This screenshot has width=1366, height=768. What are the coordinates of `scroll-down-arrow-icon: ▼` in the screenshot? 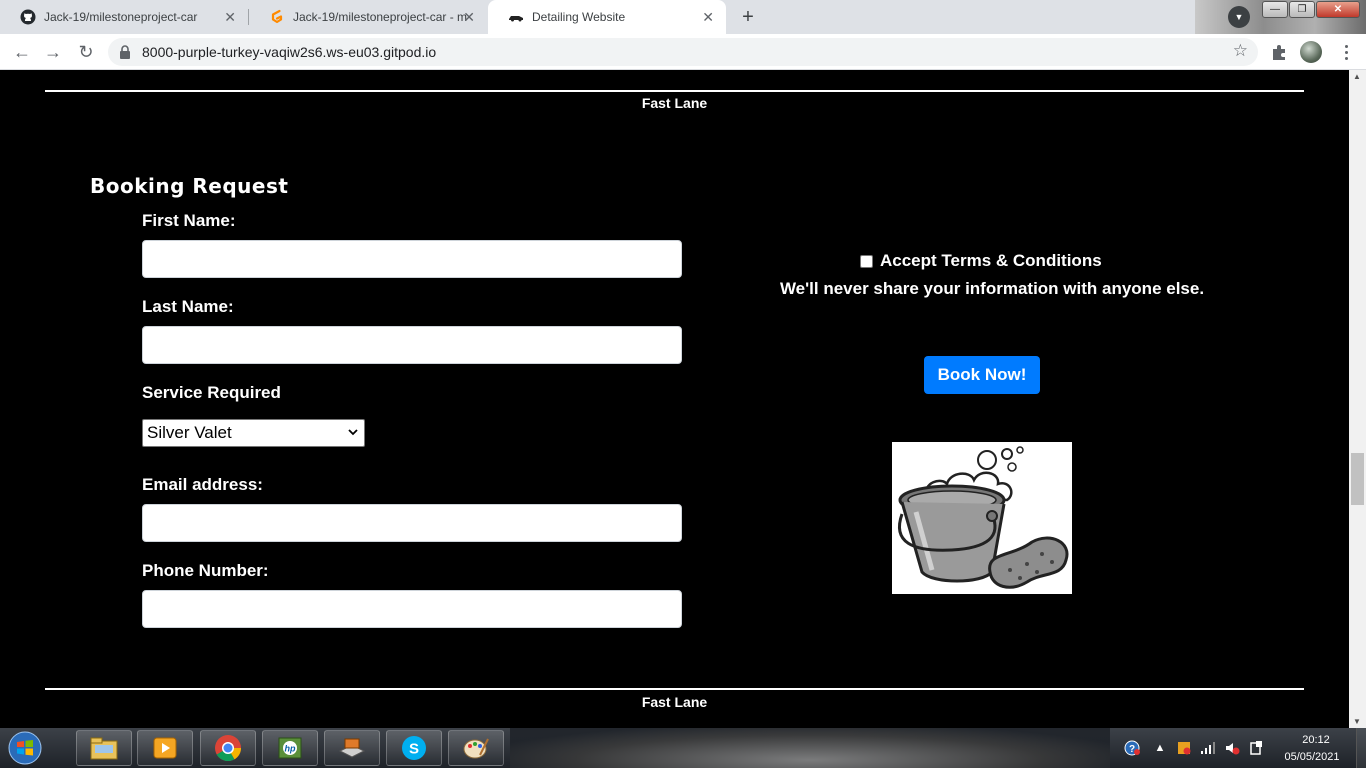 It's located at (1357, 721).